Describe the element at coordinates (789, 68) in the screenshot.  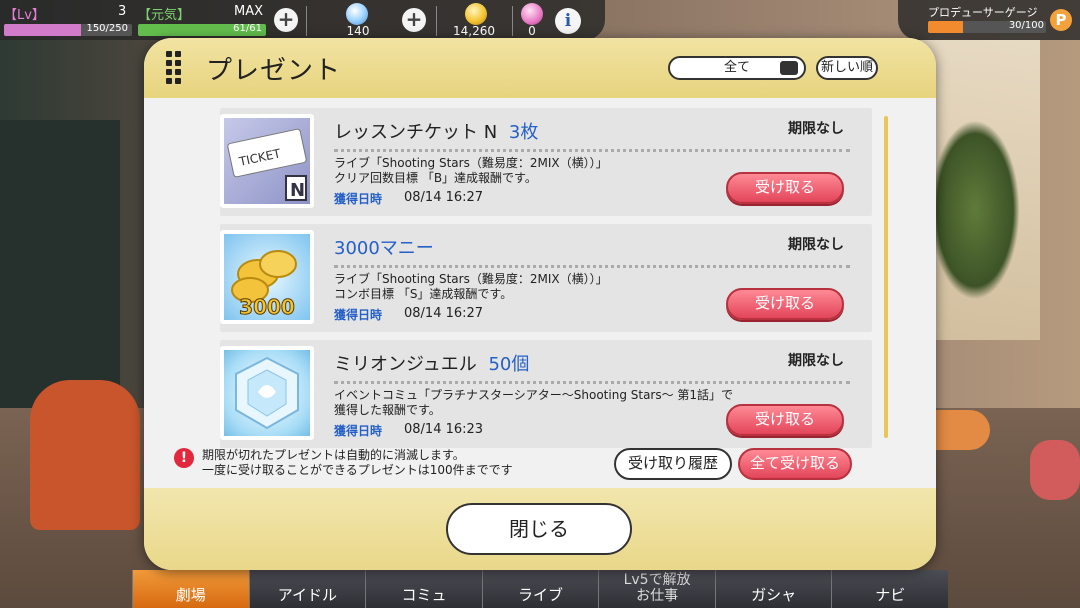
I see `toggle-icon` at that location.